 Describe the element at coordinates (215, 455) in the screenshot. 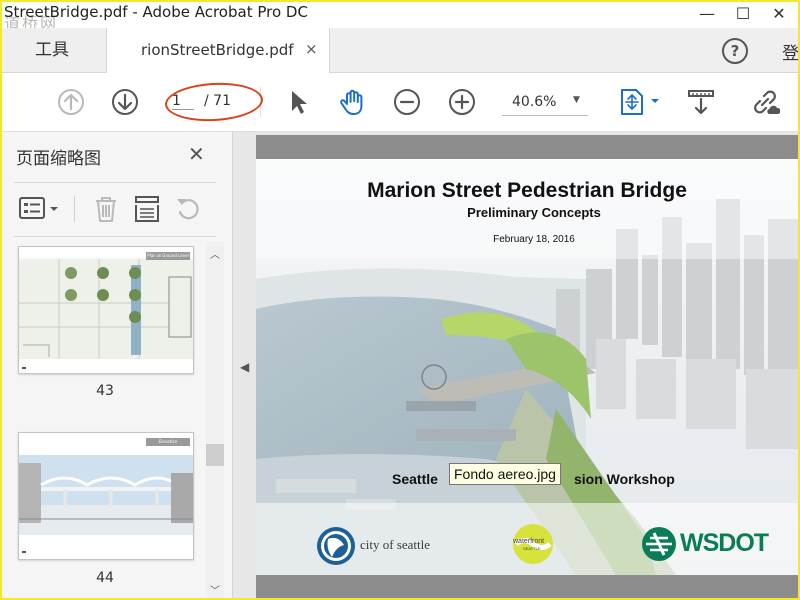

I see `scrollbar-thumb` at that location.